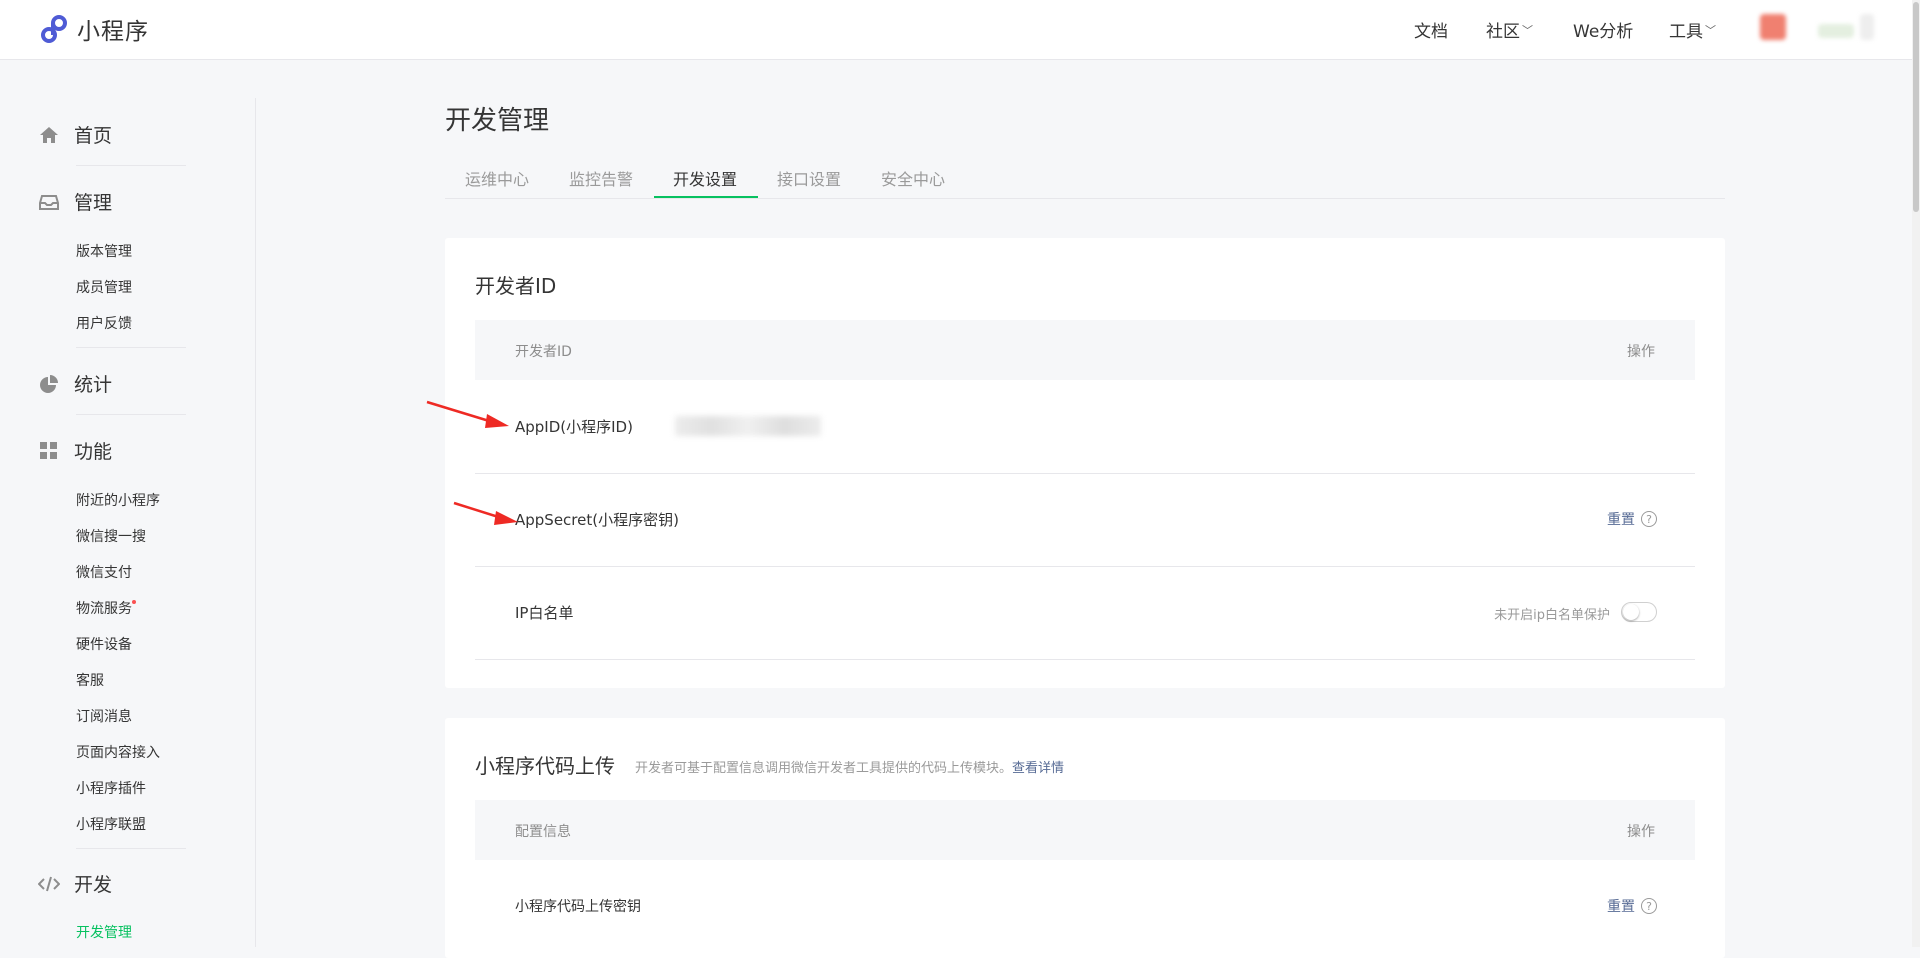 This screenshot has width=1920, height=958. What do you see at coordinates (111, 824) in the screenshot?
I see `sidebar-item-alliance: 小程序联盟` at bounding box center [111, 824].